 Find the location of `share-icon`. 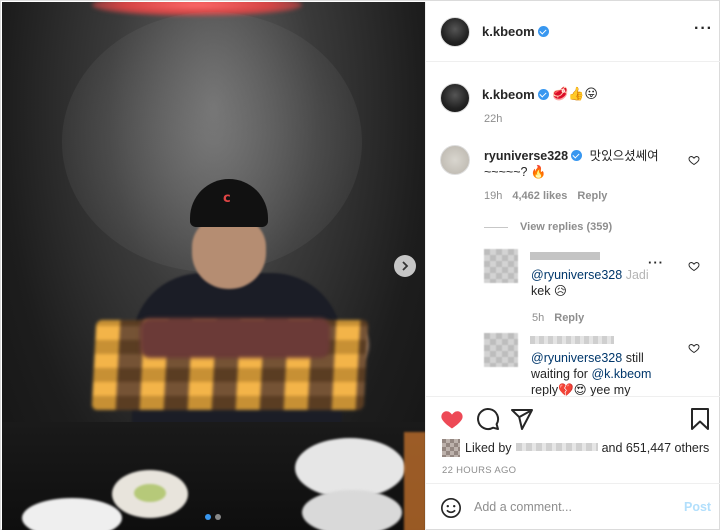

share-icon is located at coordinates (522, 419).